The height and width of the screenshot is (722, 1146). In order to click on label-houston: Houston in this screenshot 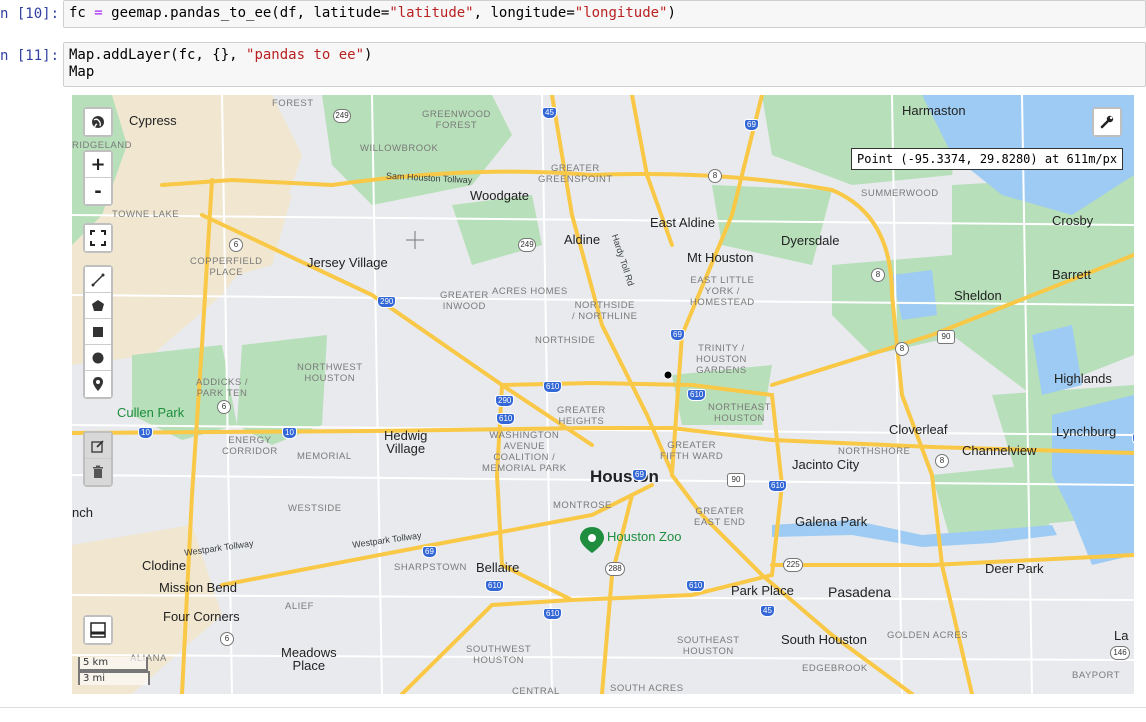, I will do `click(624, 476)`.